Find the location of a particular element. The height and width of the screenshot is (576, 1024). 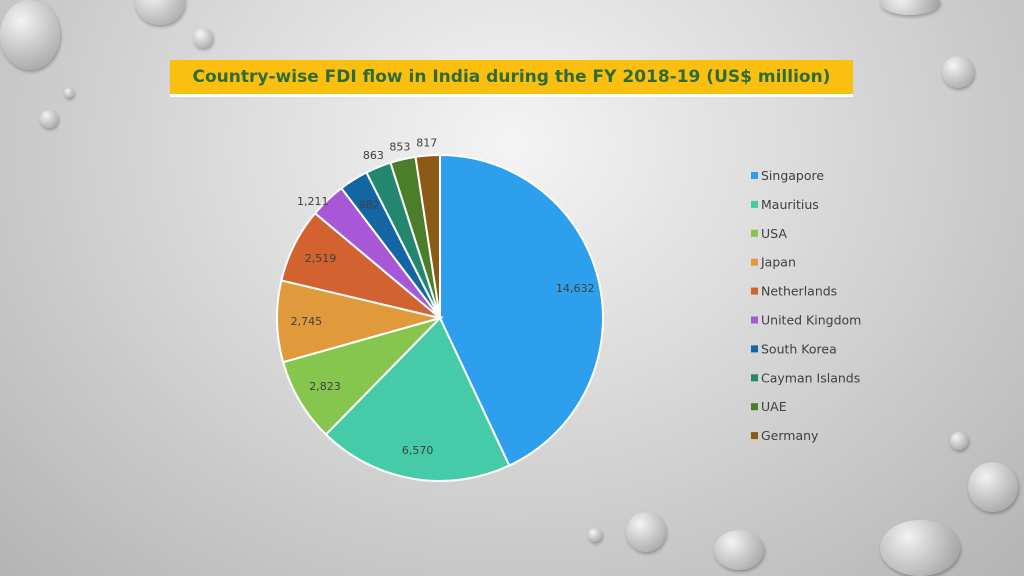

legend-entry: Japan is located at coordinates (778, 262).